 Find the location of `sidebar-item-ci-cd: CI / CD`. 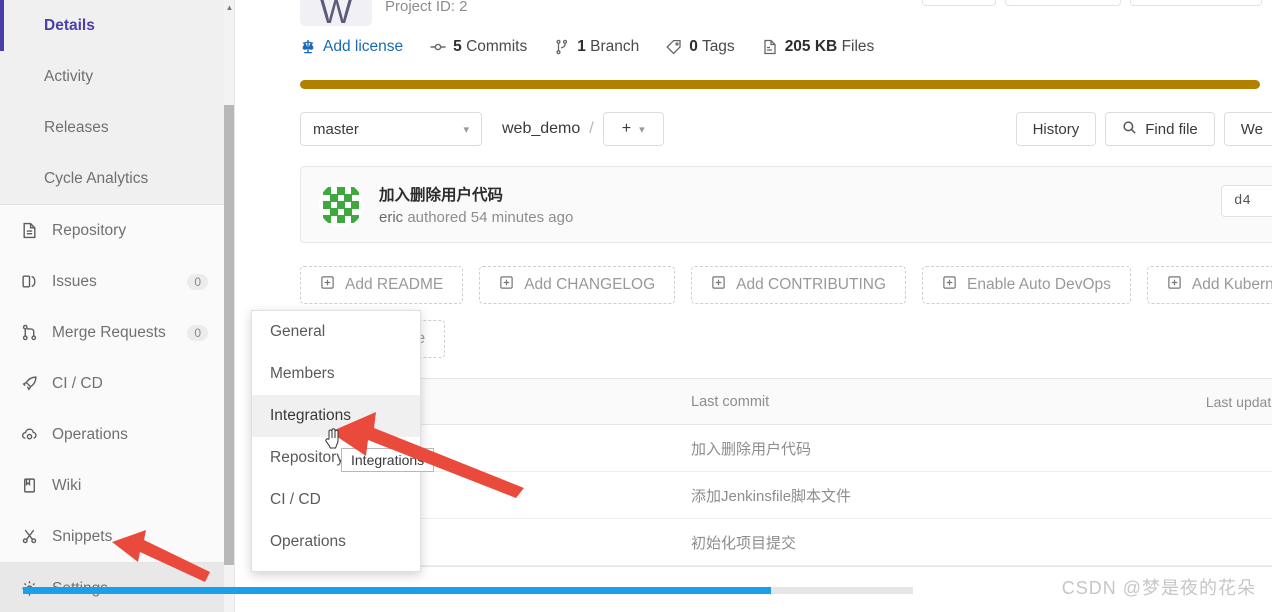

sidebar-item-ci-cd: CI / CD is located at coordinates (117, 383).